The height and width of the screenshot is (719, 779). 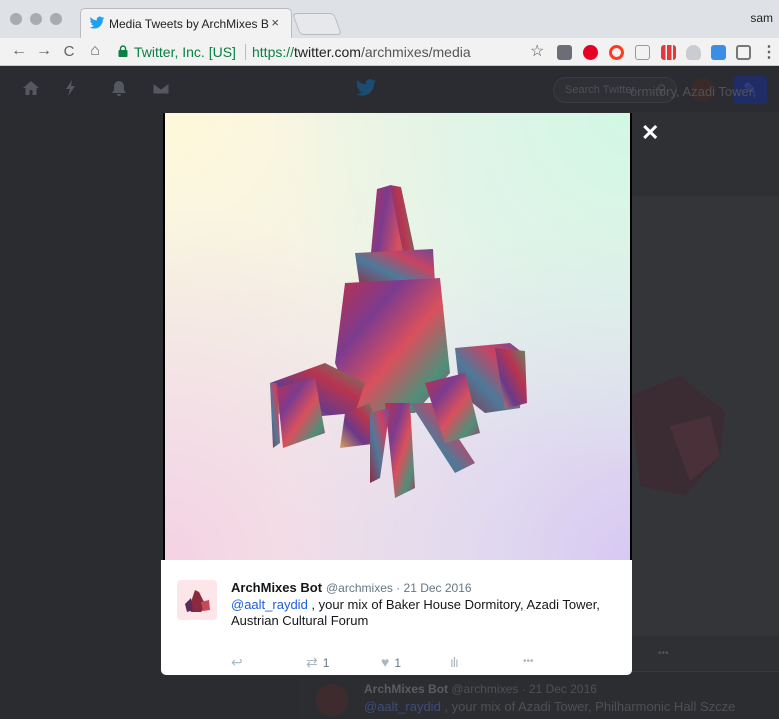 I want to click on retweet-icon: ⇄, so click(x=312, y=662).